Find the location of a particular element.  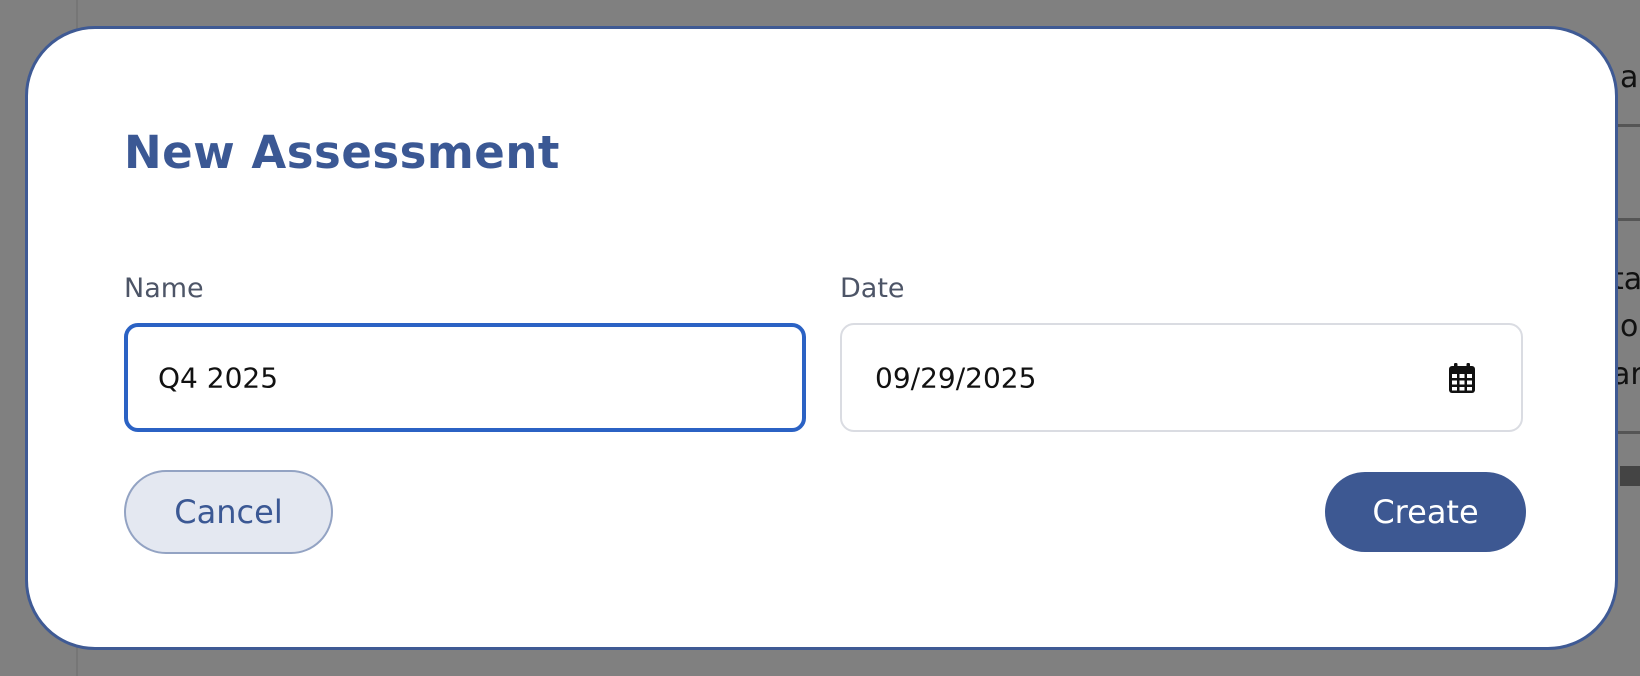

name-input-value: Q4 2025 is located at coordinates (218, 377).